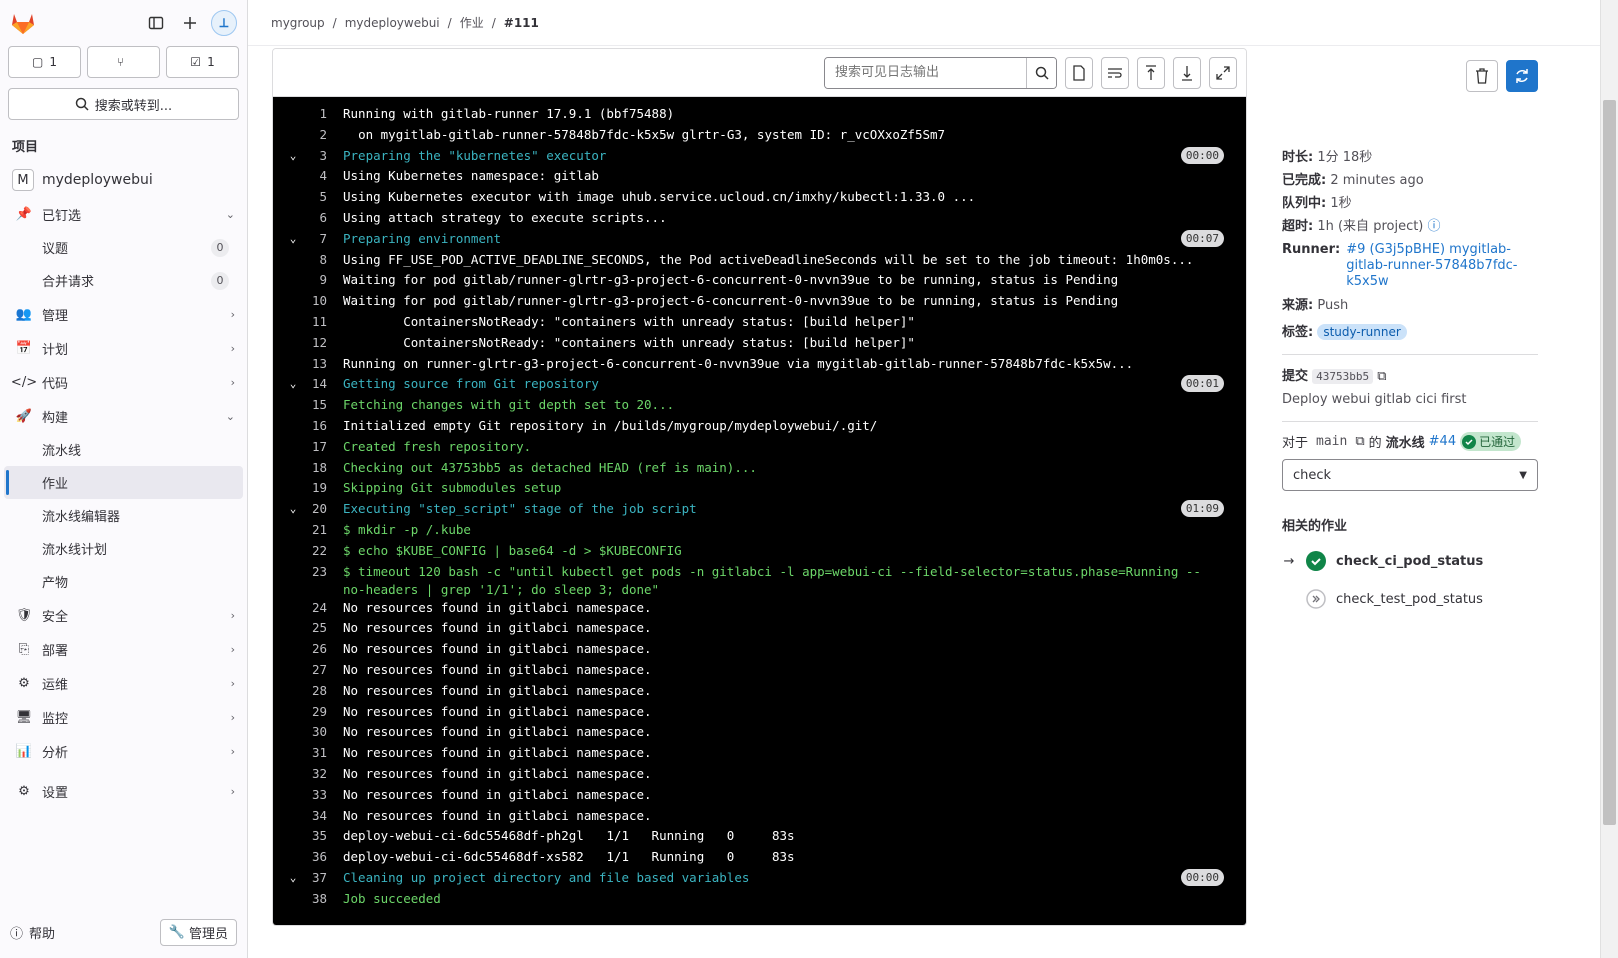  What do you see at coordinates (1609, 462) in the screenshot?
I see `scrollbar-thumb` at bounding box center [1609, 462].